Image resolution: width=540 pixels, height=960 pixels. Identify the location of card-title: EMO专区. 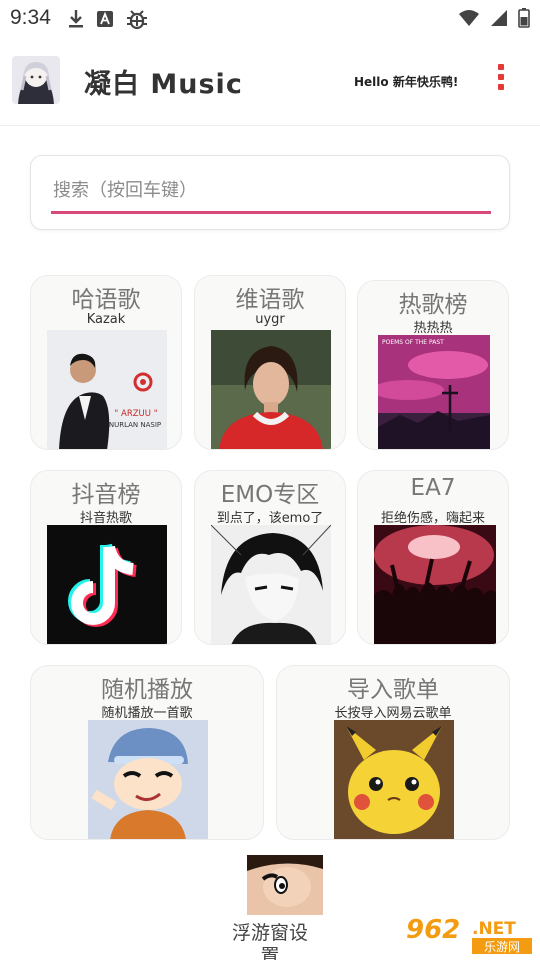
(270, 495).